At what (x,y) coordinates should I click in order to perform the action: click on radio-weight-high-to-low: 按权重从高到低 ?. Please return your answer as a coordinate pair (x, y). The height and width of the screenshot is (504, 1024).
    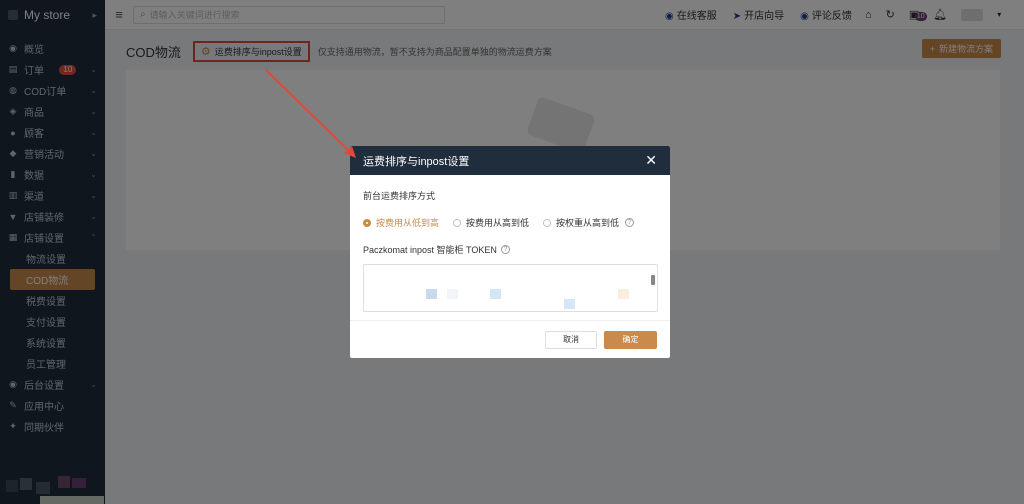
    Looking at the image, I should click on (589, 222).